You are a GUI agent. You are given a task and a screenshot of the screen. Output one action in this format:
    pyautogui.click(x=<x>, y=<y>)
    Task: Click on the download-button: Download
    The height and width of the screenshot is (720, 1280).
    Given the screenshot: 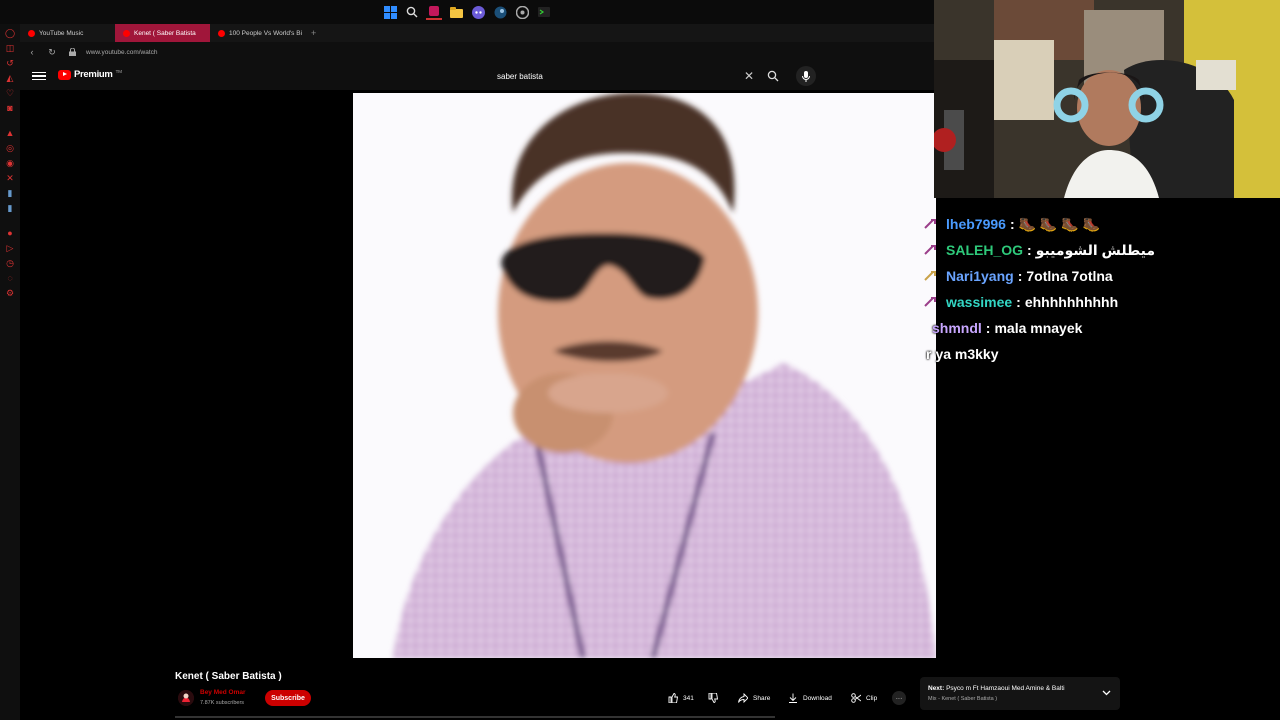 What is the action you would take?
    pyautogui.click(x=810, y=698)
    